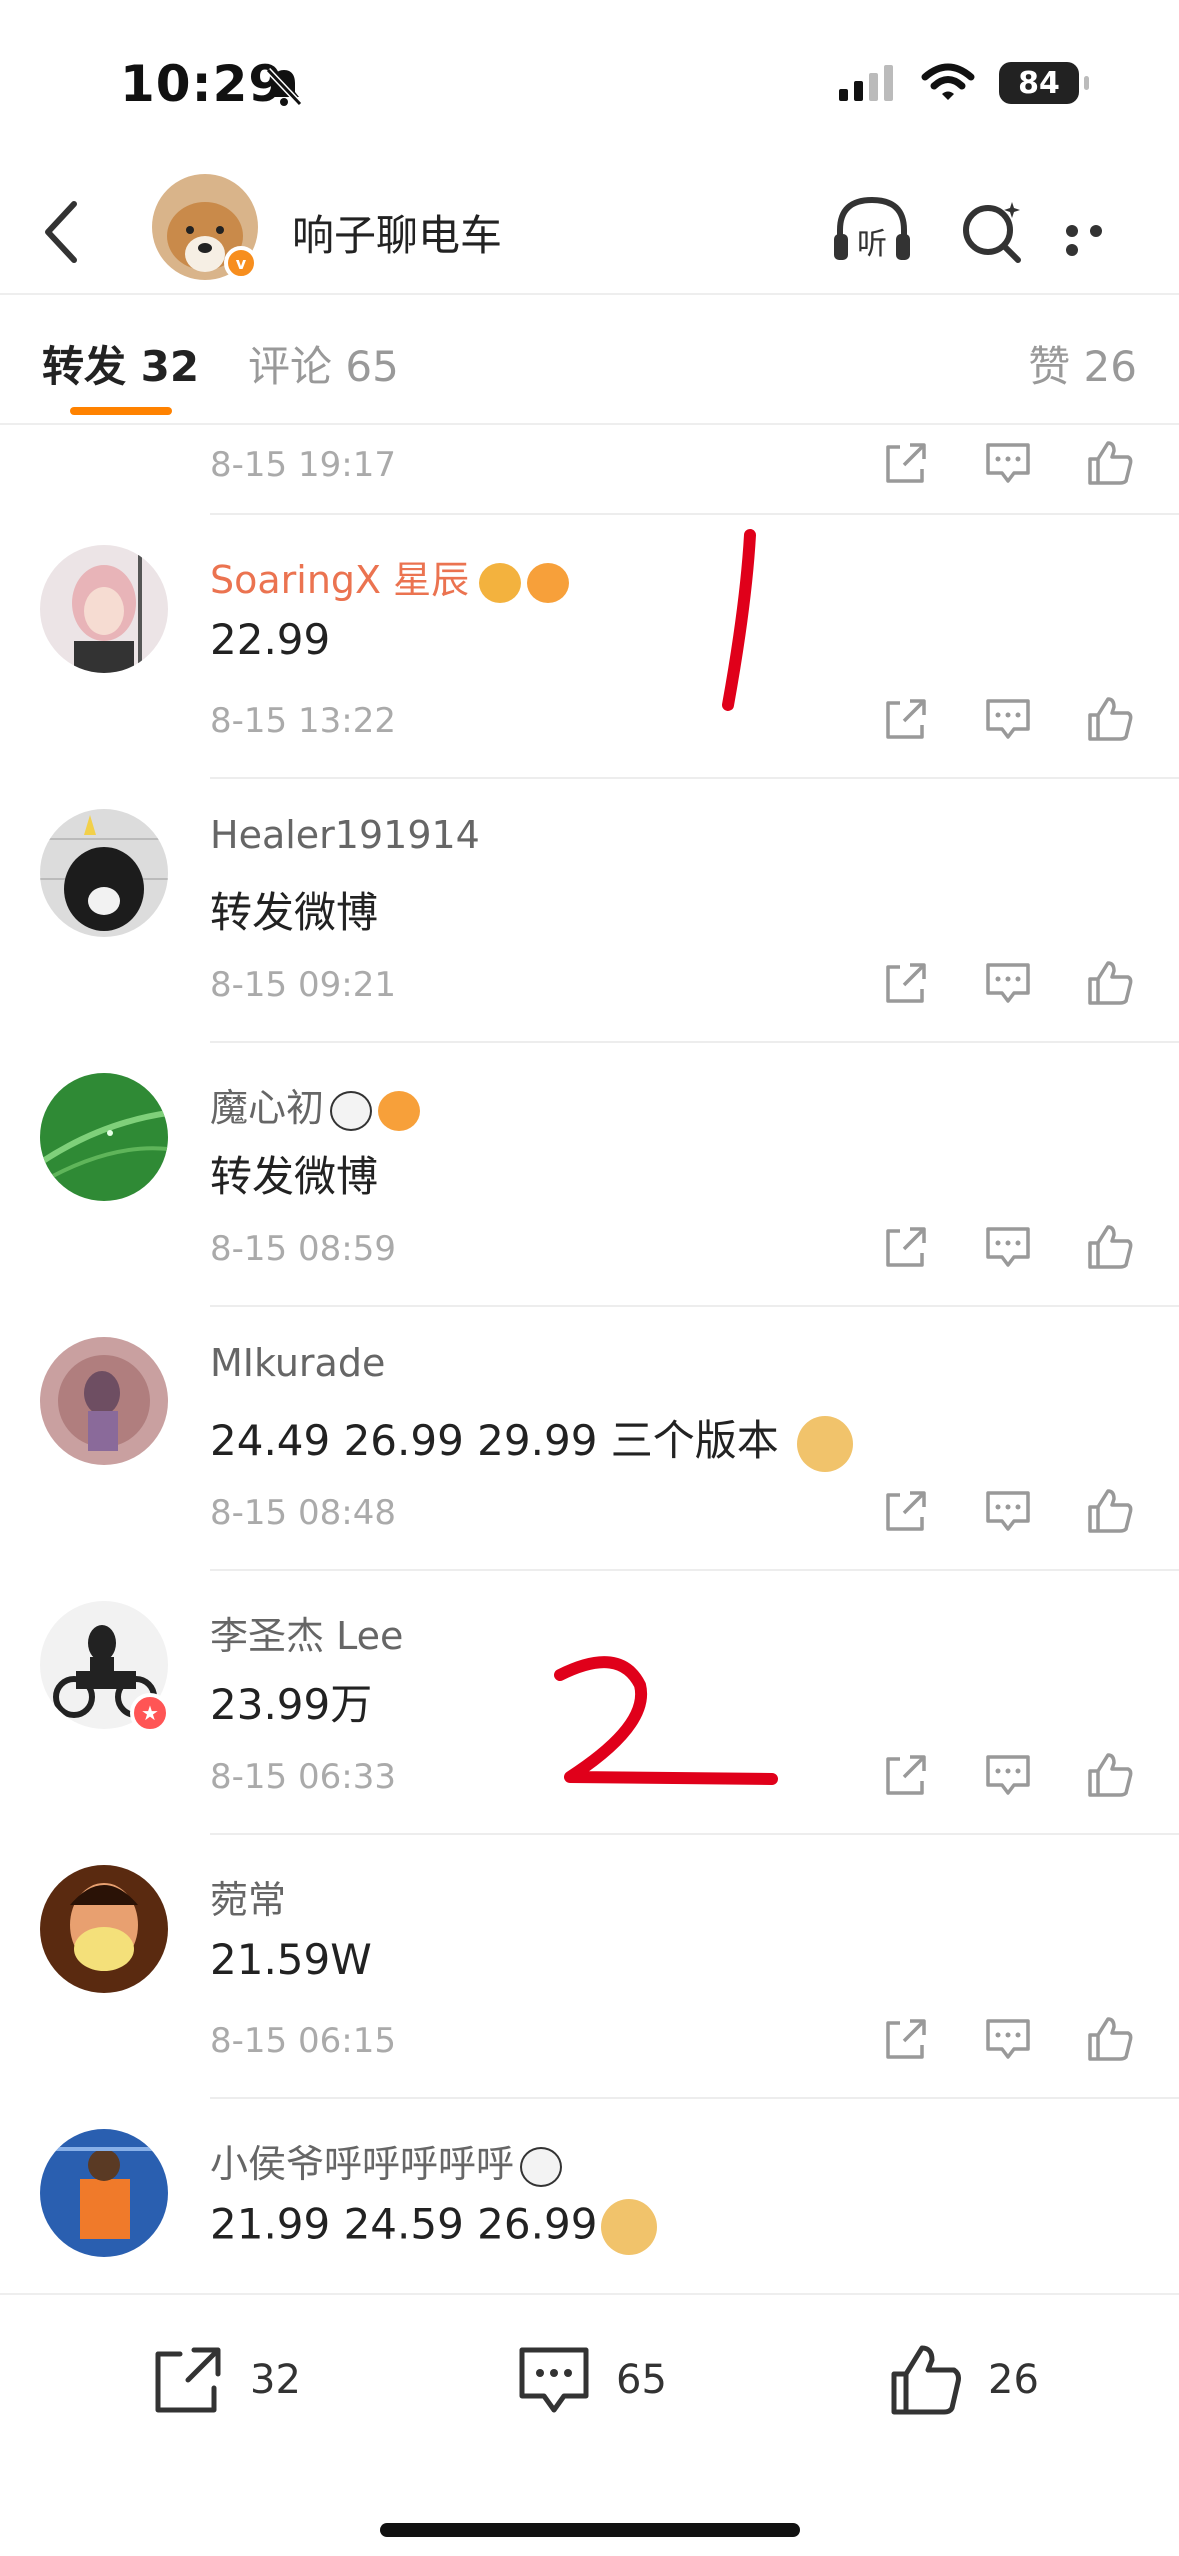  Describe the element at coordinates (589, 1967) in the screenshot. I see `list-item: 菀常 21.59W 8-15 06:15` at that location.